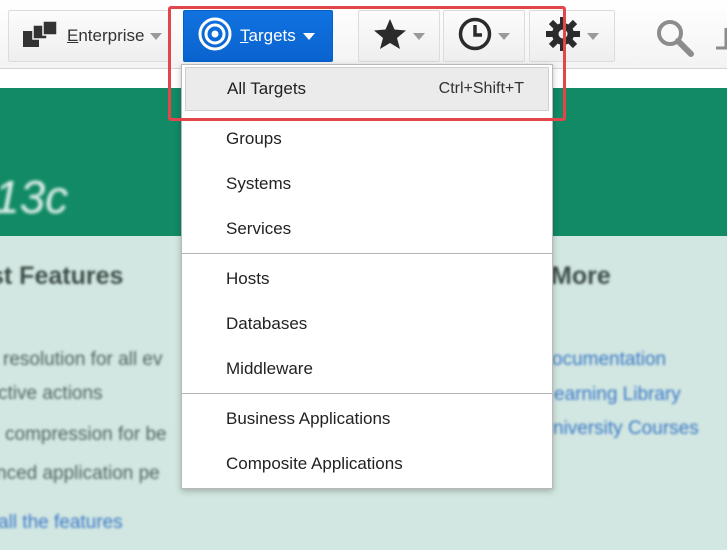 This screenshot has height=550, width=727. Describe the element at coordinates (106, 35) in the screenshot. I see `enterprise-label: Enterprise` at that location.